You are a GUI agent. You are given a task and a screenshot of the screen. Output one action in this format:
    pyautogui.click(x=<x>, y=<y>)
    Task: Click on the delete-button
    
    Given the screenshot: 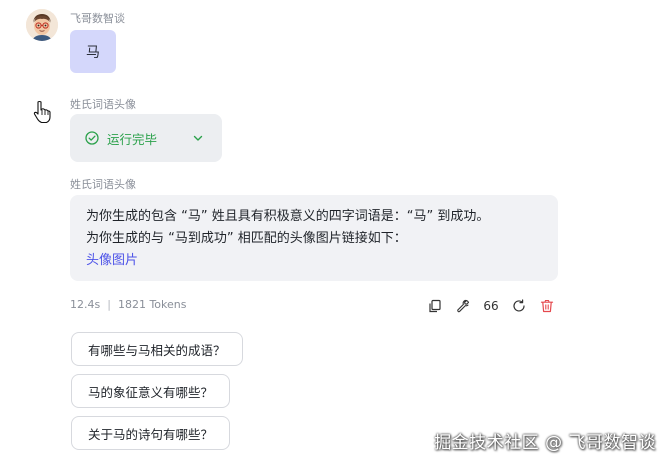 What is the action you would take?
    pyautogui.click(x=547, y=306)
    